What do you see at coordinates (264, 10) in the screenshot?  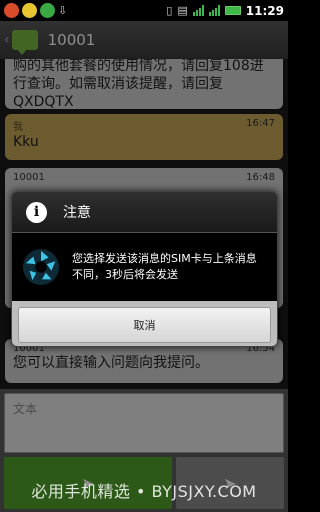 I see `clock: 11:29` at bounding box center [264, 10].